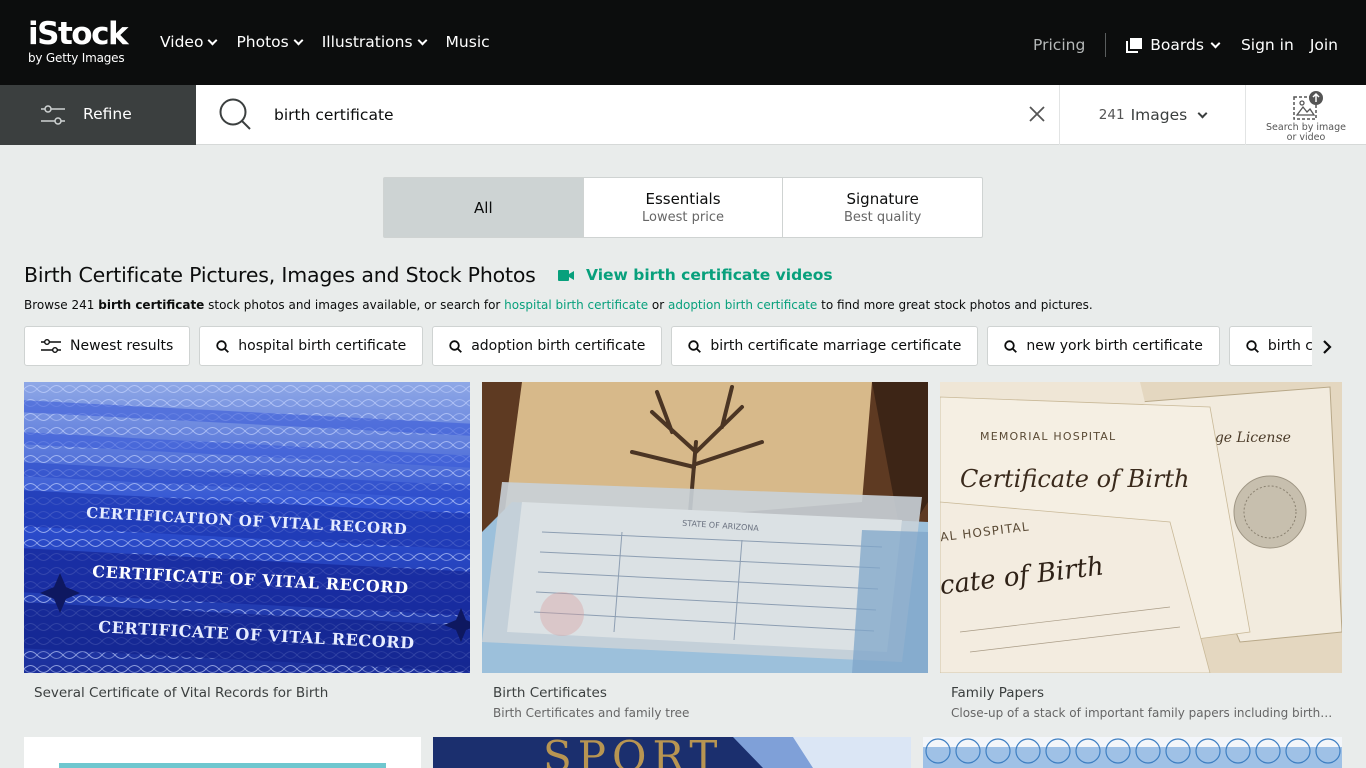 Image resolution: width=1366 pixels, height=768 pixels. I want to click on search-by-image-button: Search by image or video, so click(1306, 115).